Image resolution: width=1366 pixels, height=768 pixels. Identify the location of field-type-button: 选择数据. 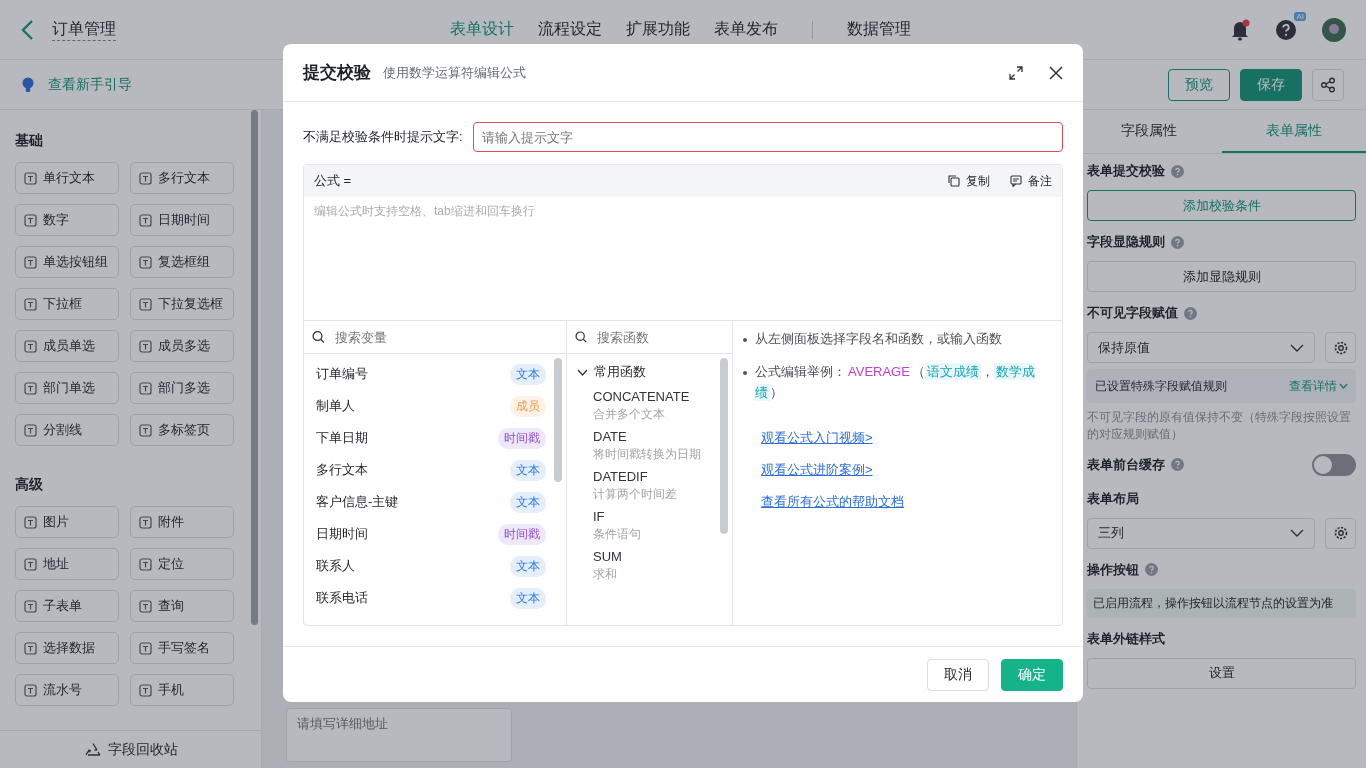
(67, 648).